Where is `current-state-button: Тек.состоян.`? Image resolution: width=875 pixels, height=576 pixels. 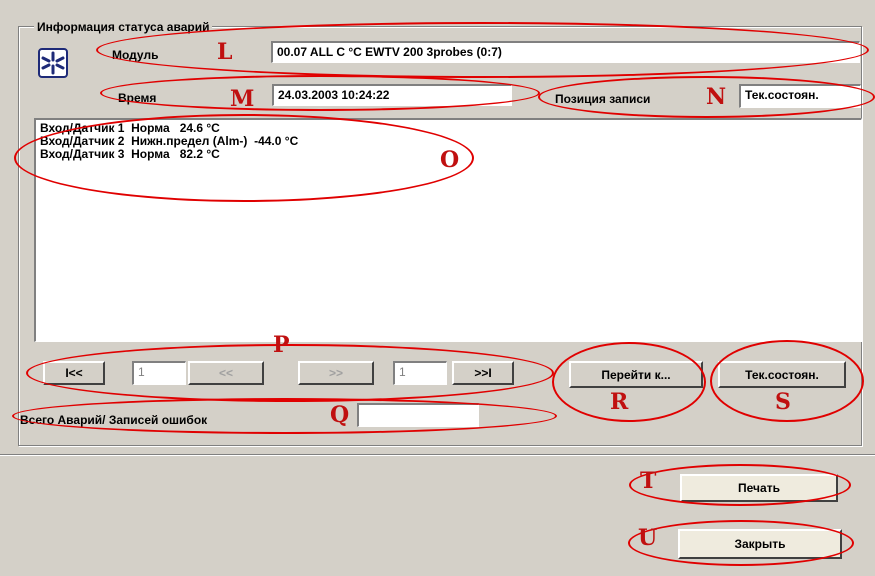 current-state-button: Тек.состоян. is located at coordinates (782, 374).